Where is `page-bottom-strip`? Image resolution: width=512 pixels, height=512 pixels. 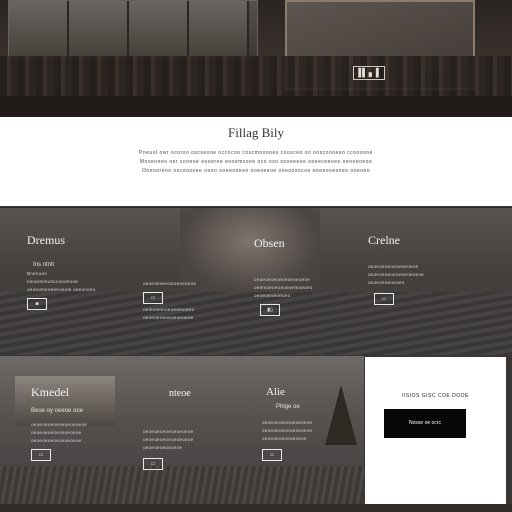 page-bottom-strip is located at coordinates (256, 508).